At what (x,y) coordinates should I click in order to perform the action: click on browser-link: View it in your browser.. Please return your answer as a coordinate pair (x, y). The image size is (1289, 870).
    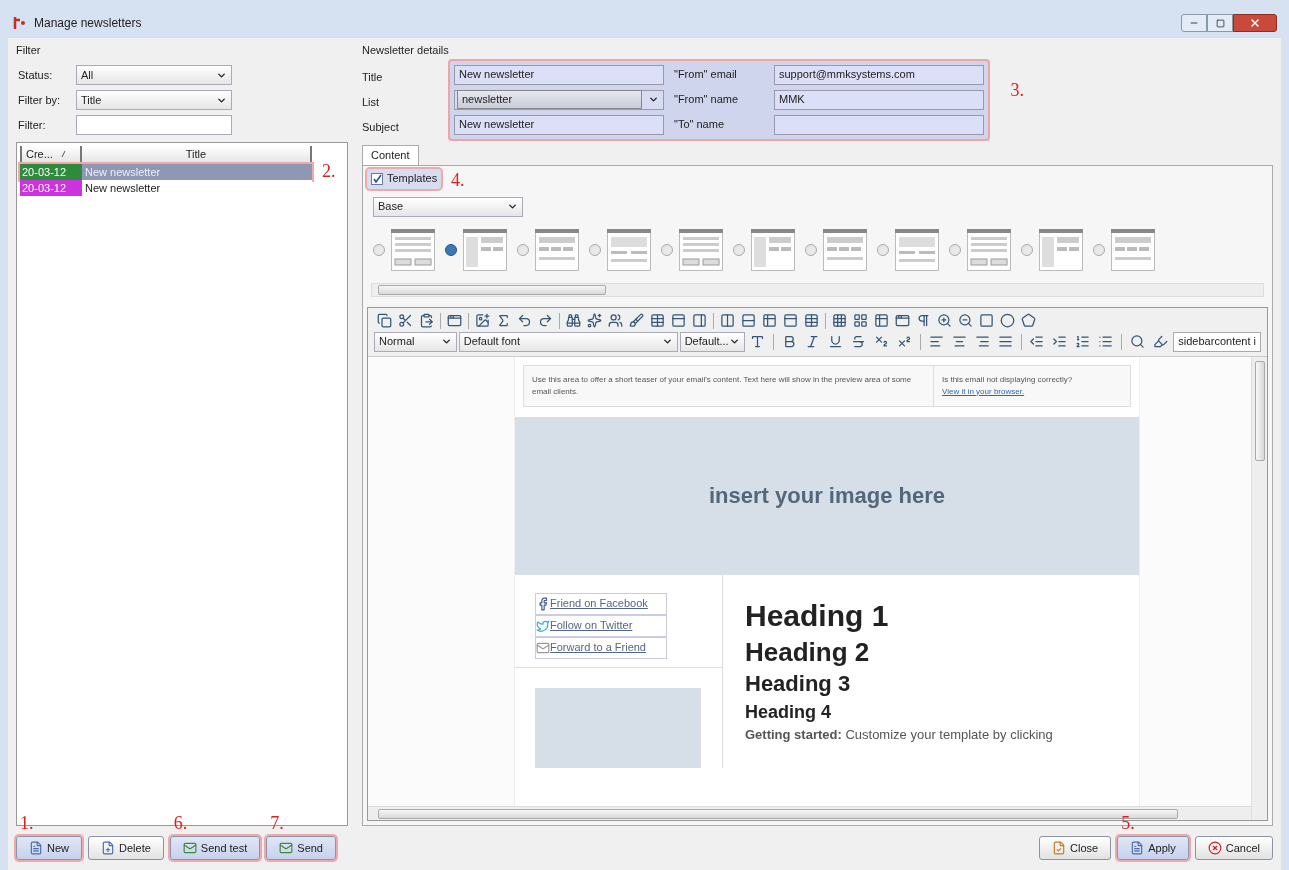
    Looking at the image, I should click on (1007, 391).